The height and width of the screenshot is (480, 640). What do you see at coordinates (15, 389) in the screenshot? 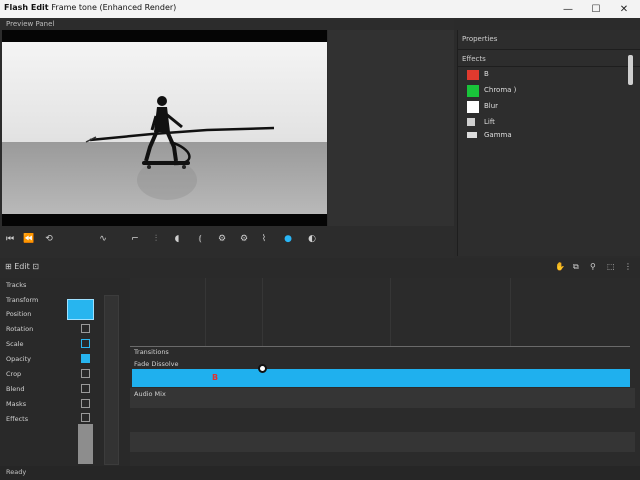
I see `track-blend: Blend` at bounding box center [15, 389].